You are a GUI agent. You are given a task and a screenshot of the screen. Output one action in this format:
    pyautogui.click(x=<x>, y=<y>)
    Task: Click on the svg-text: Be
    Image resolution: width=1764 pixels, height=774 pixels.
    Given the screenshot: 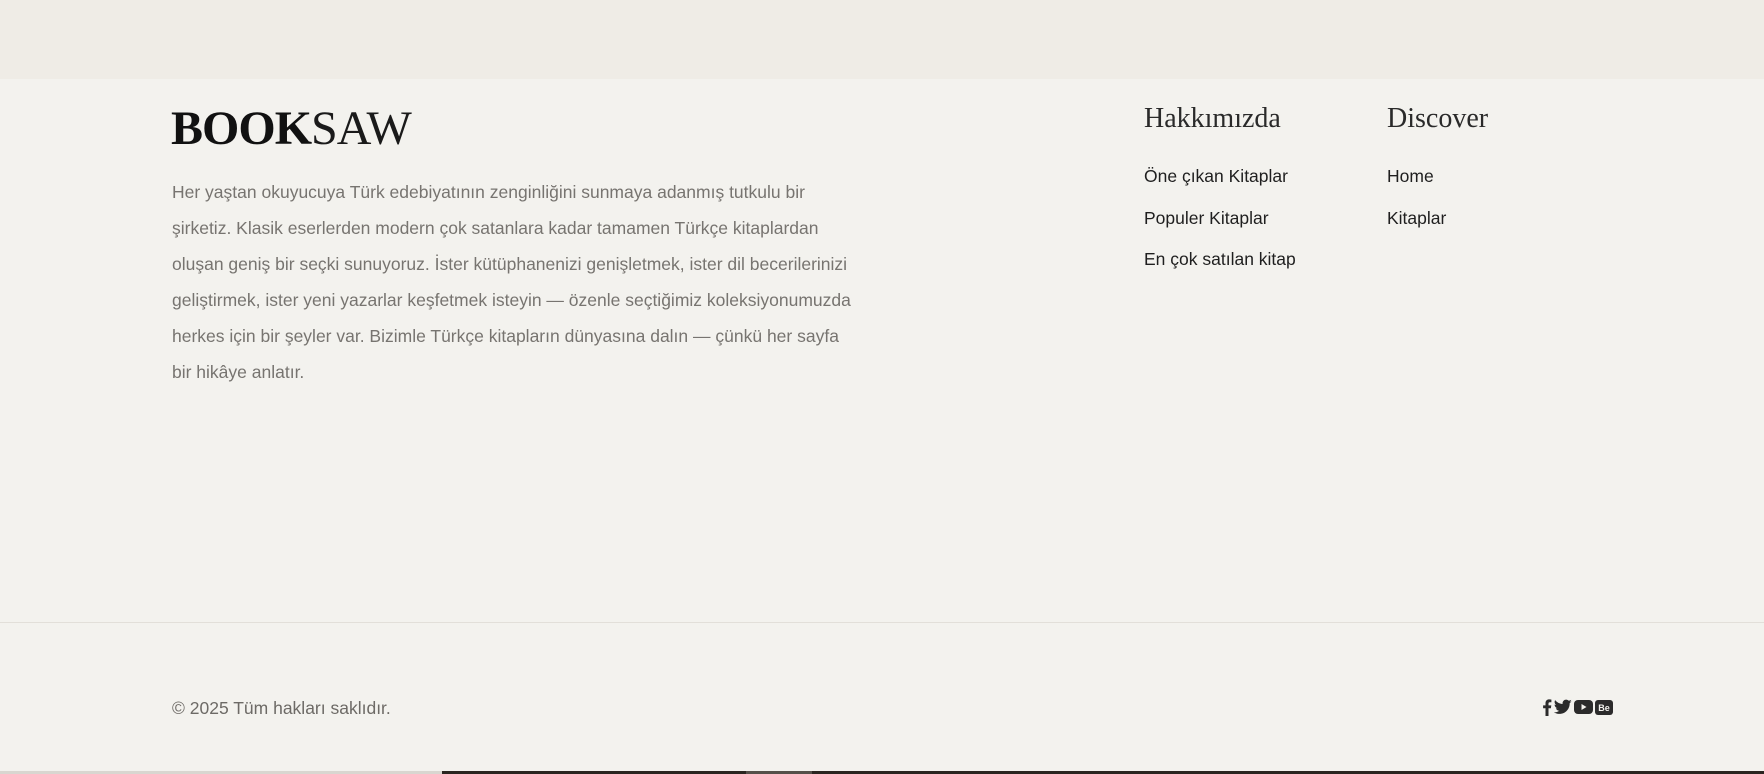 What is the action you would take?
    pyautogui.click(x=1604, y=708)
    